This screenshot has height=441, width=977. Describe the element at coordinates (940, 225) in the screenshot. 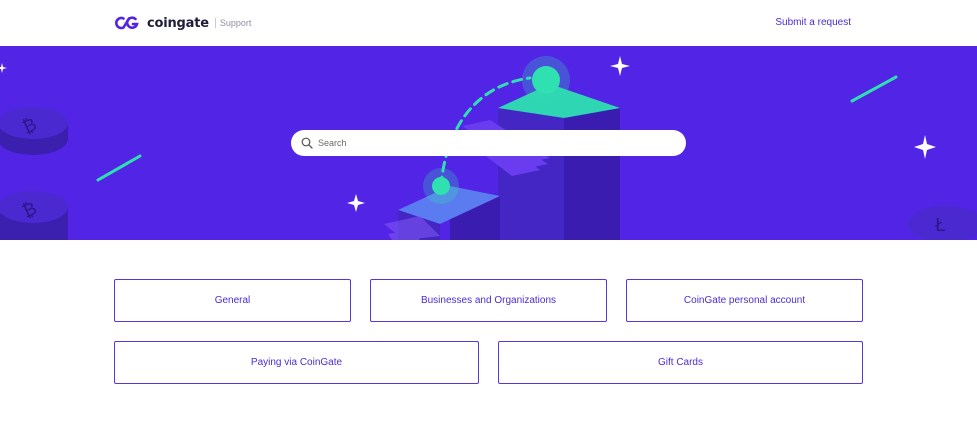

I see `svg-text: Ł` at that location.